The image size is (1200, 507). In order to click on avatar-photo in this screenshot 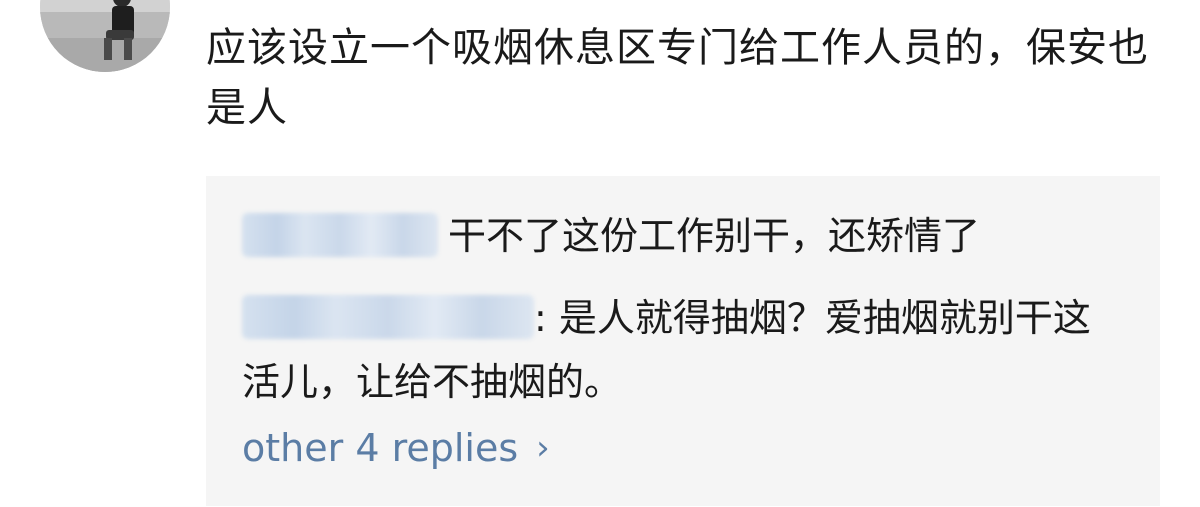, I will do `click(105, 36)`.